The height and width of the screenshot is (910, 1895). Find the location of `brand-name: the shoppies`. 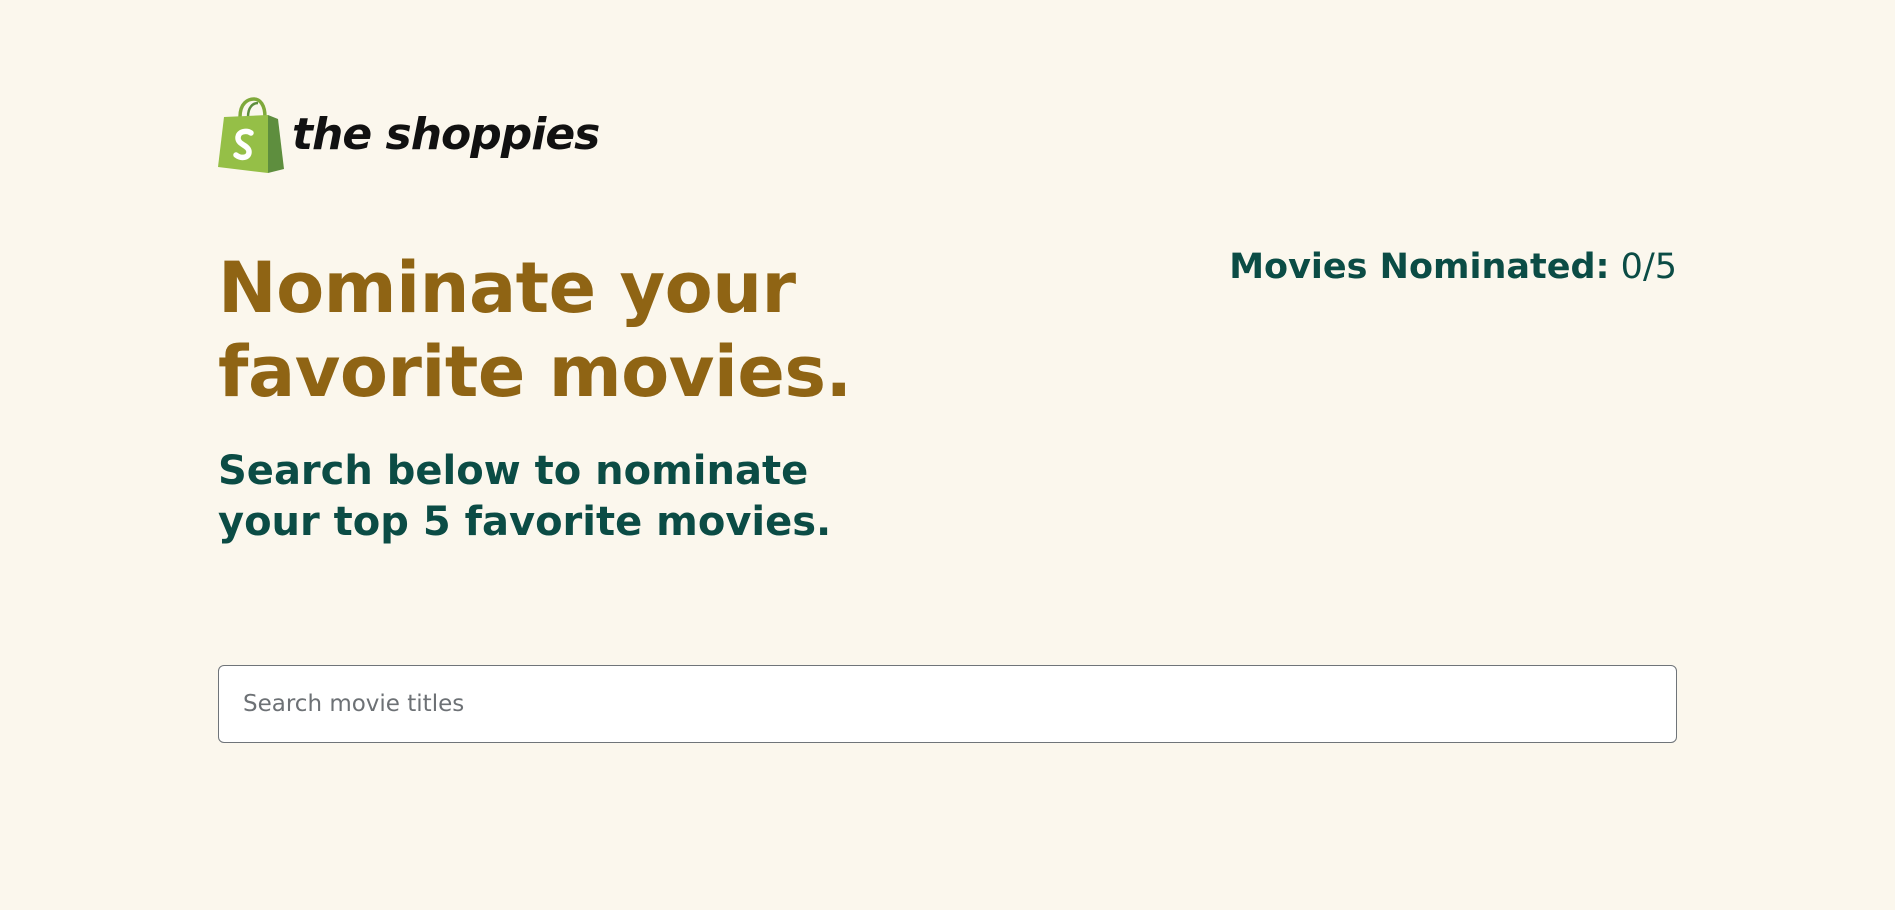

brand-name: the shoppies is located at coordinates (446, 134).